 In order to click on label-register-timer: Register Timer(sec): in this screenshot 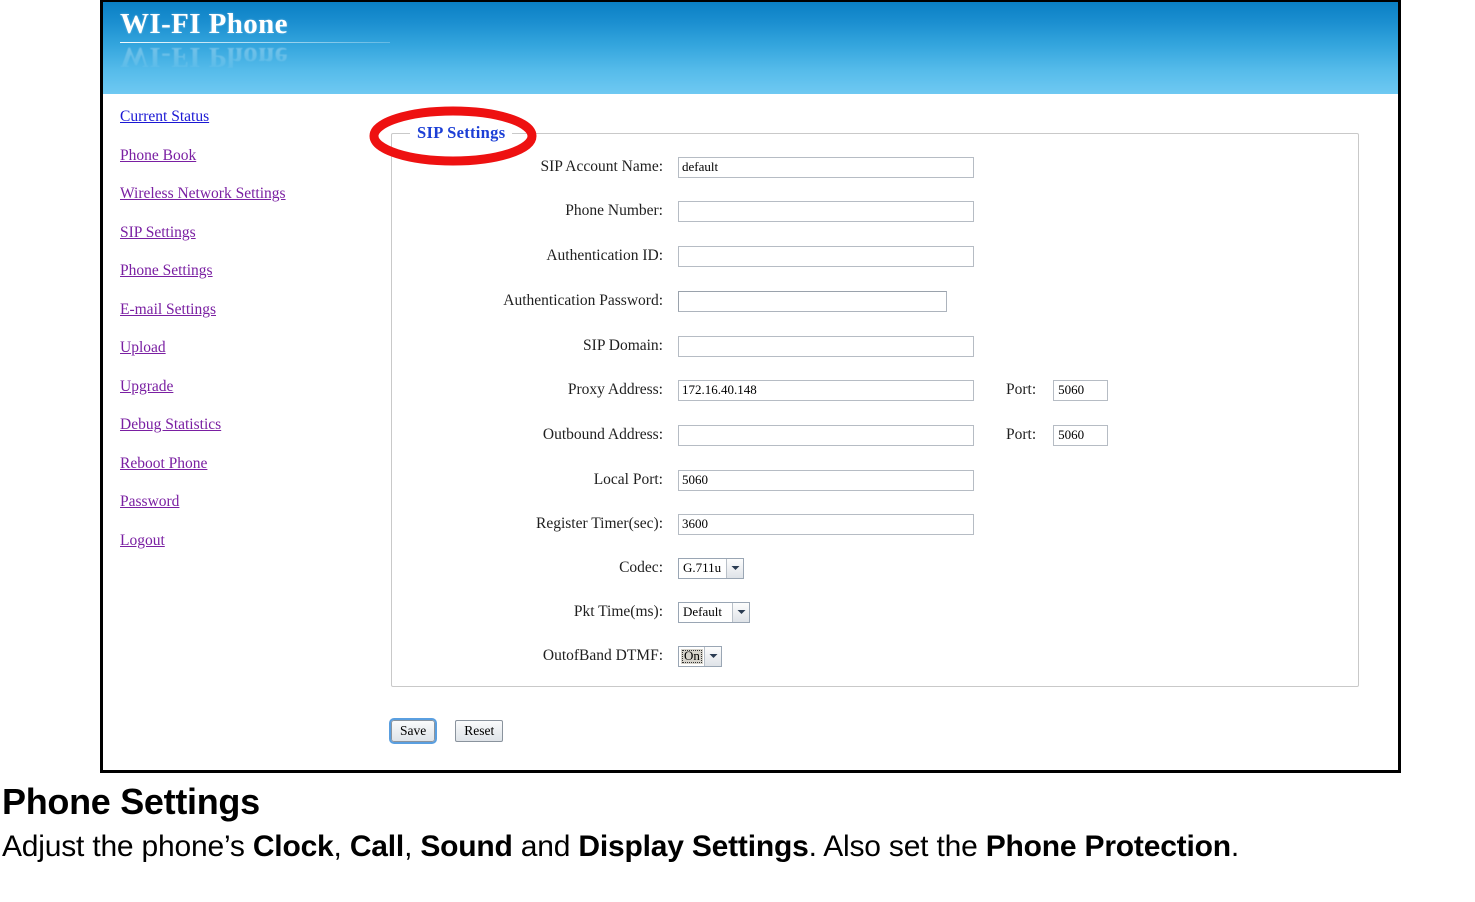, I will do `click(599, 523)`.